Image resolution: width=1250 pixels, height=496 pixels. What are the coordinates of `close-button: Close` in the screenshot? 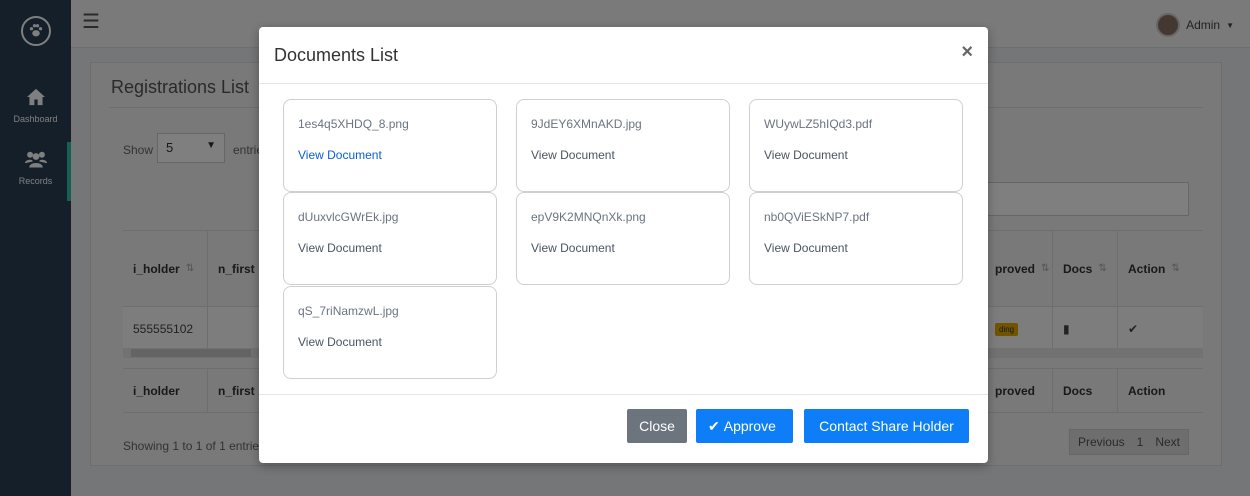 It's located at (657, 426).